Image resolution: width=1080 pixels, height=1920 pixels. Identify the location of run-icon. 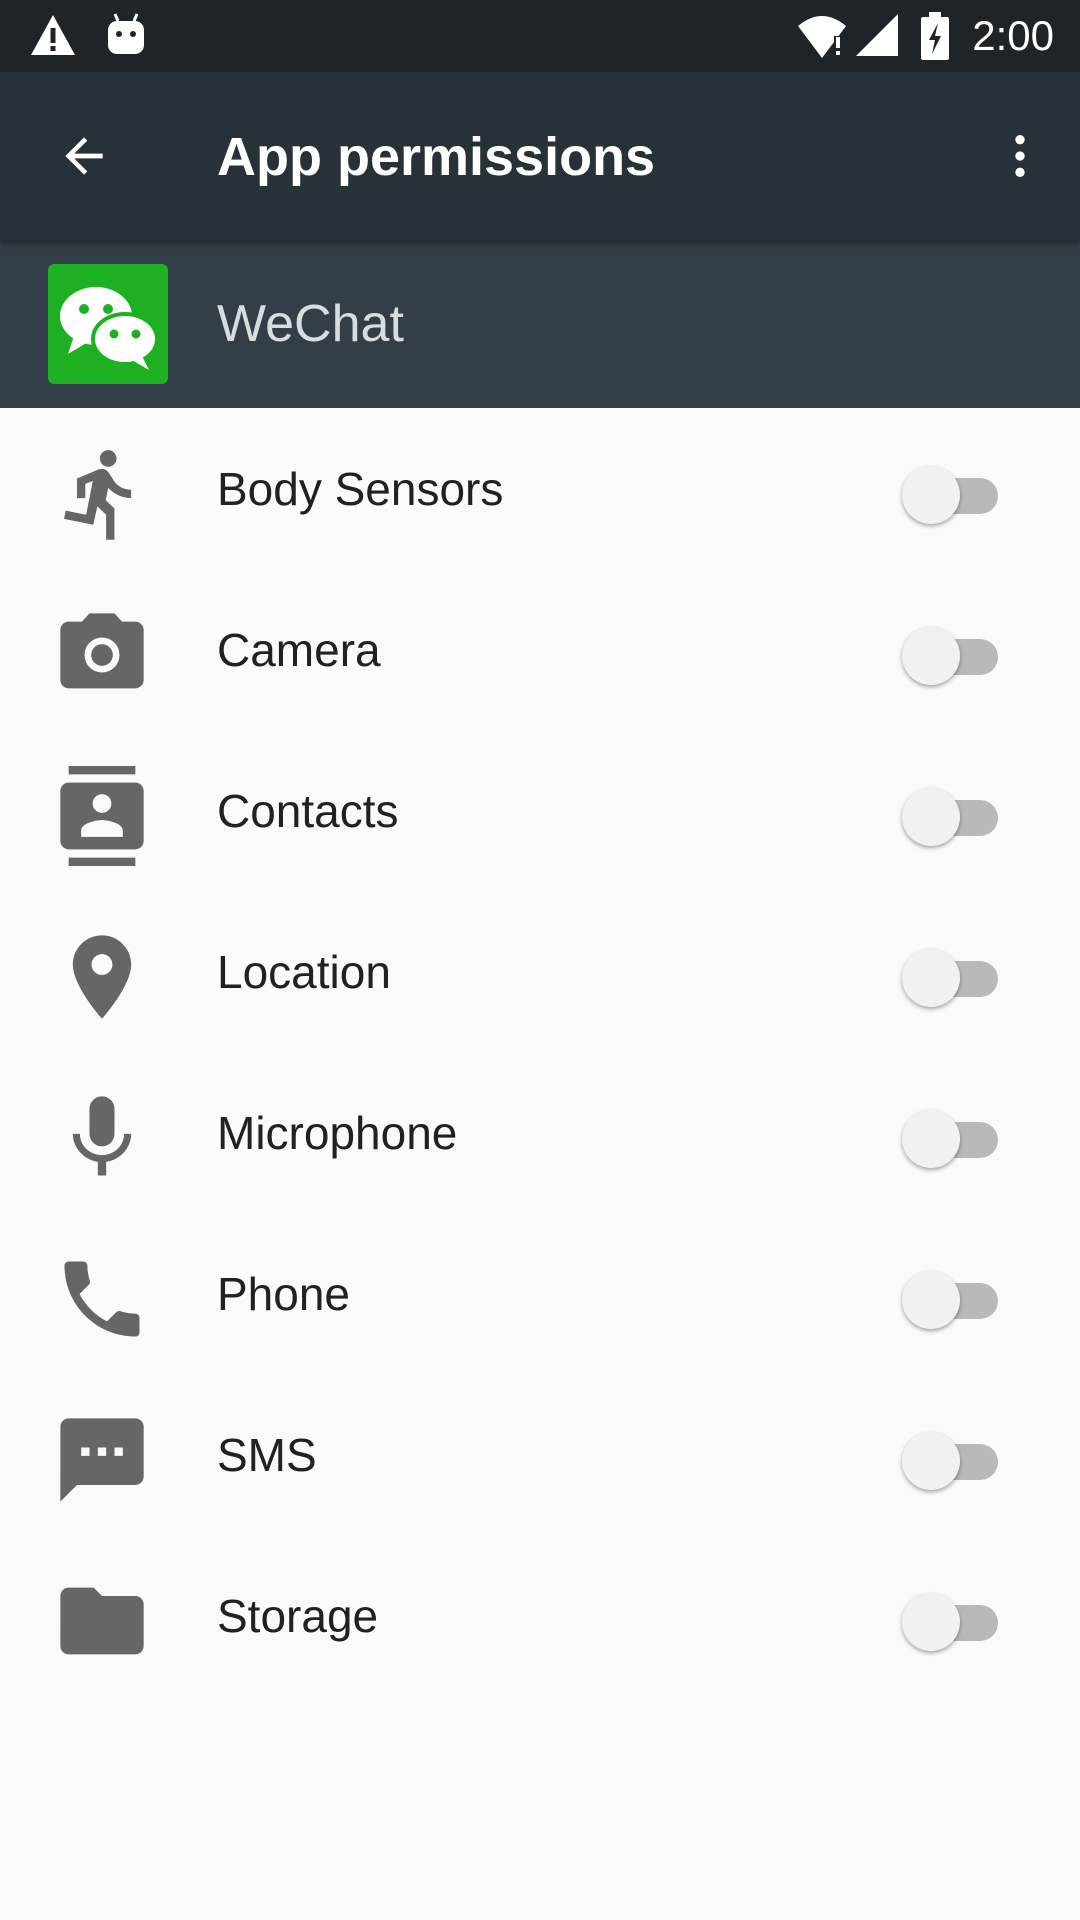
(98, 495).